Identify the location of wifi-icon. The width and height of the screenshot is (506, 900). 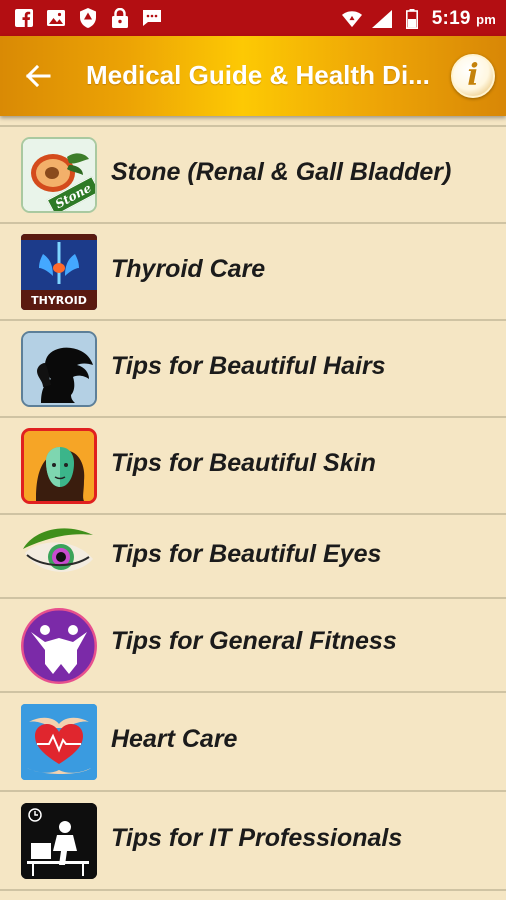
(351, 19).